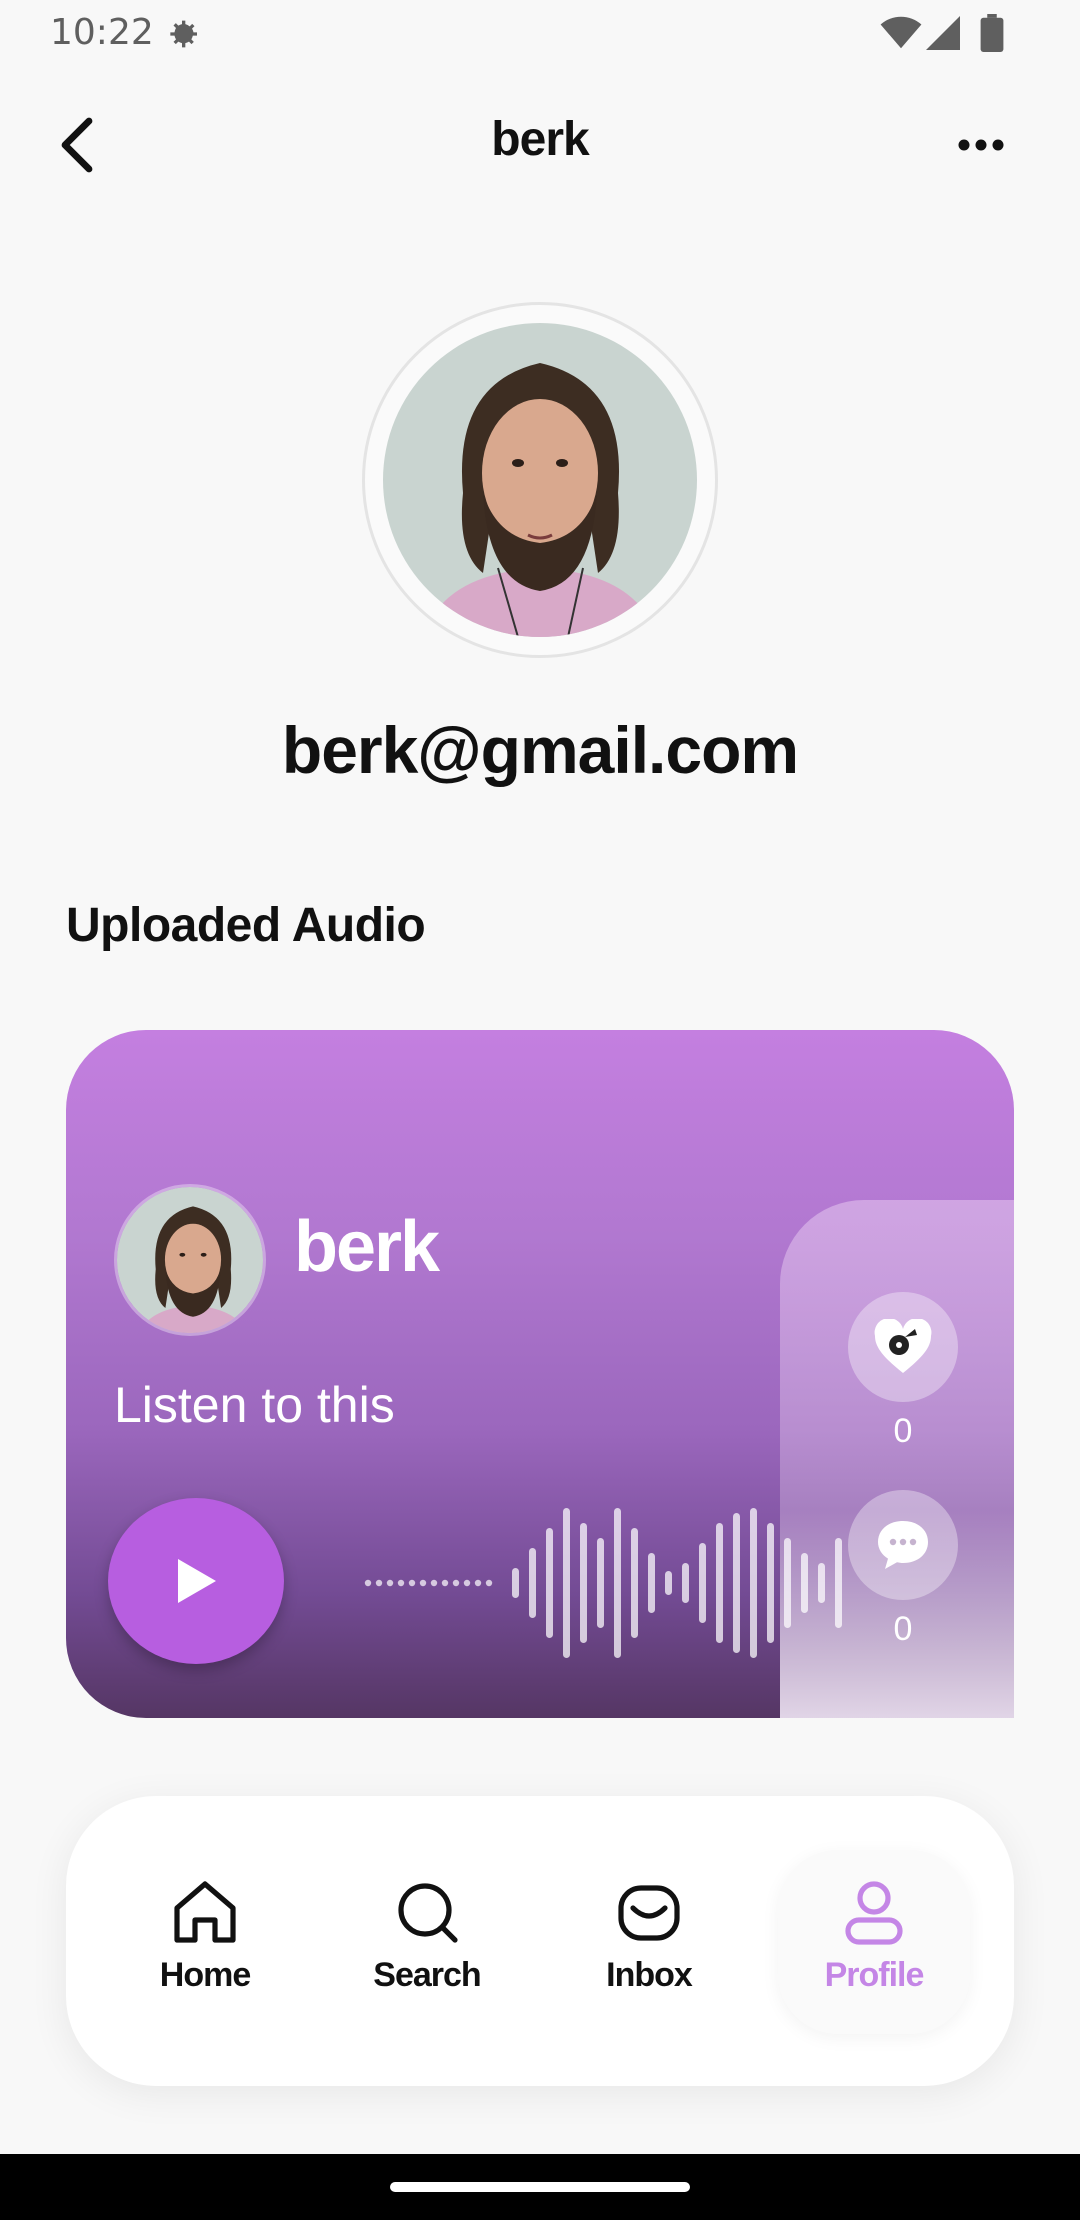 Image resolution: width=1080 pixels, height=2220 pixels. Describe the element at coordinates (903, 1431) in the screenshot. I see `like-count: 0` at that location.